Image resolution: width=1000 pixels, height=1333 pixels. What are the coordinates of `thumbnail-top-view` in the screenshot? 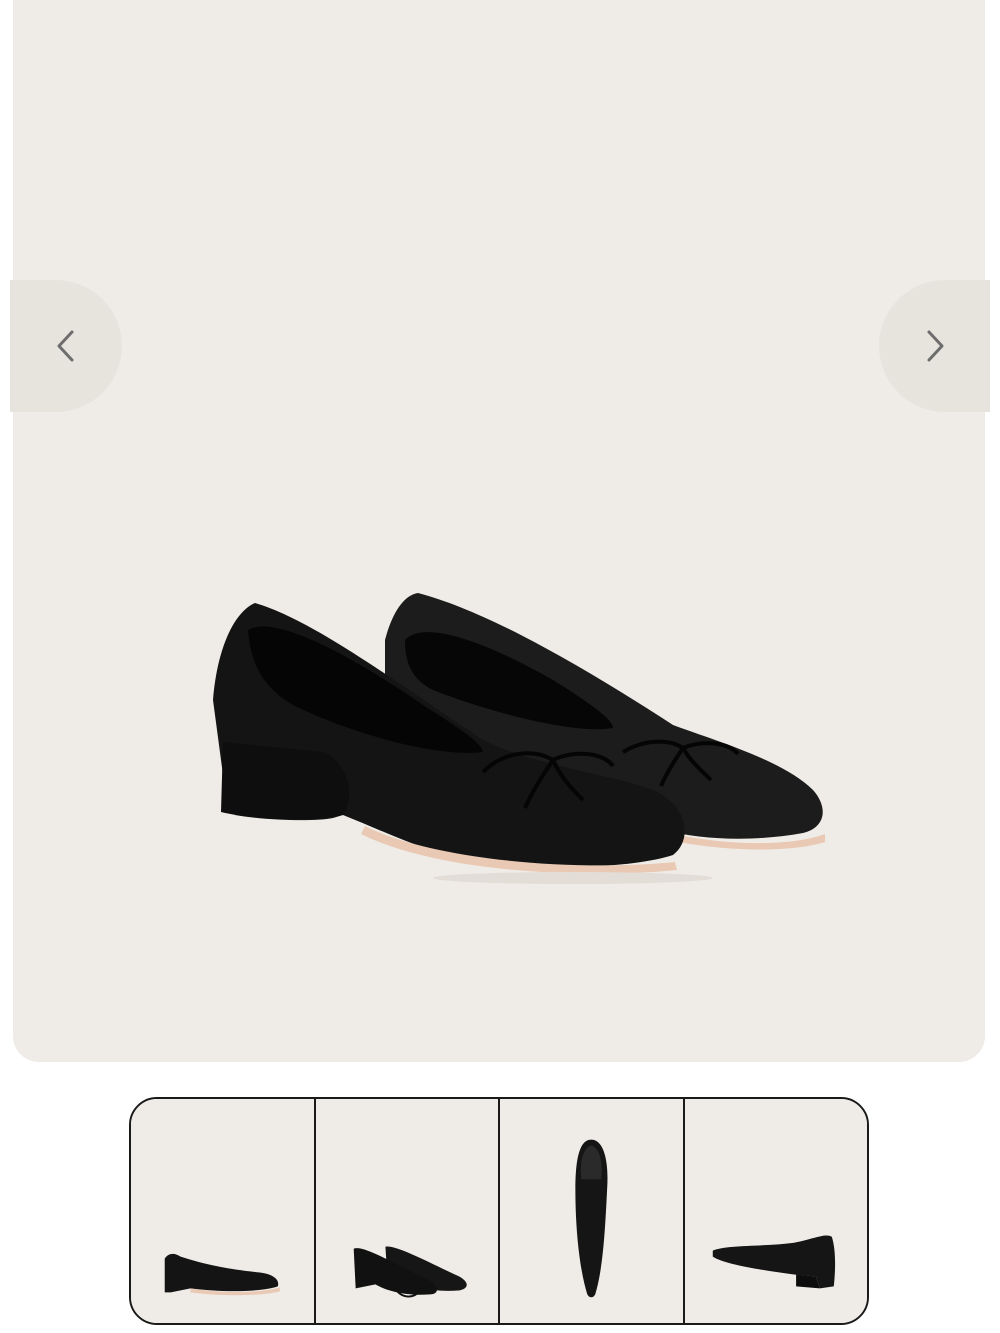 It's located at (590, 1211).